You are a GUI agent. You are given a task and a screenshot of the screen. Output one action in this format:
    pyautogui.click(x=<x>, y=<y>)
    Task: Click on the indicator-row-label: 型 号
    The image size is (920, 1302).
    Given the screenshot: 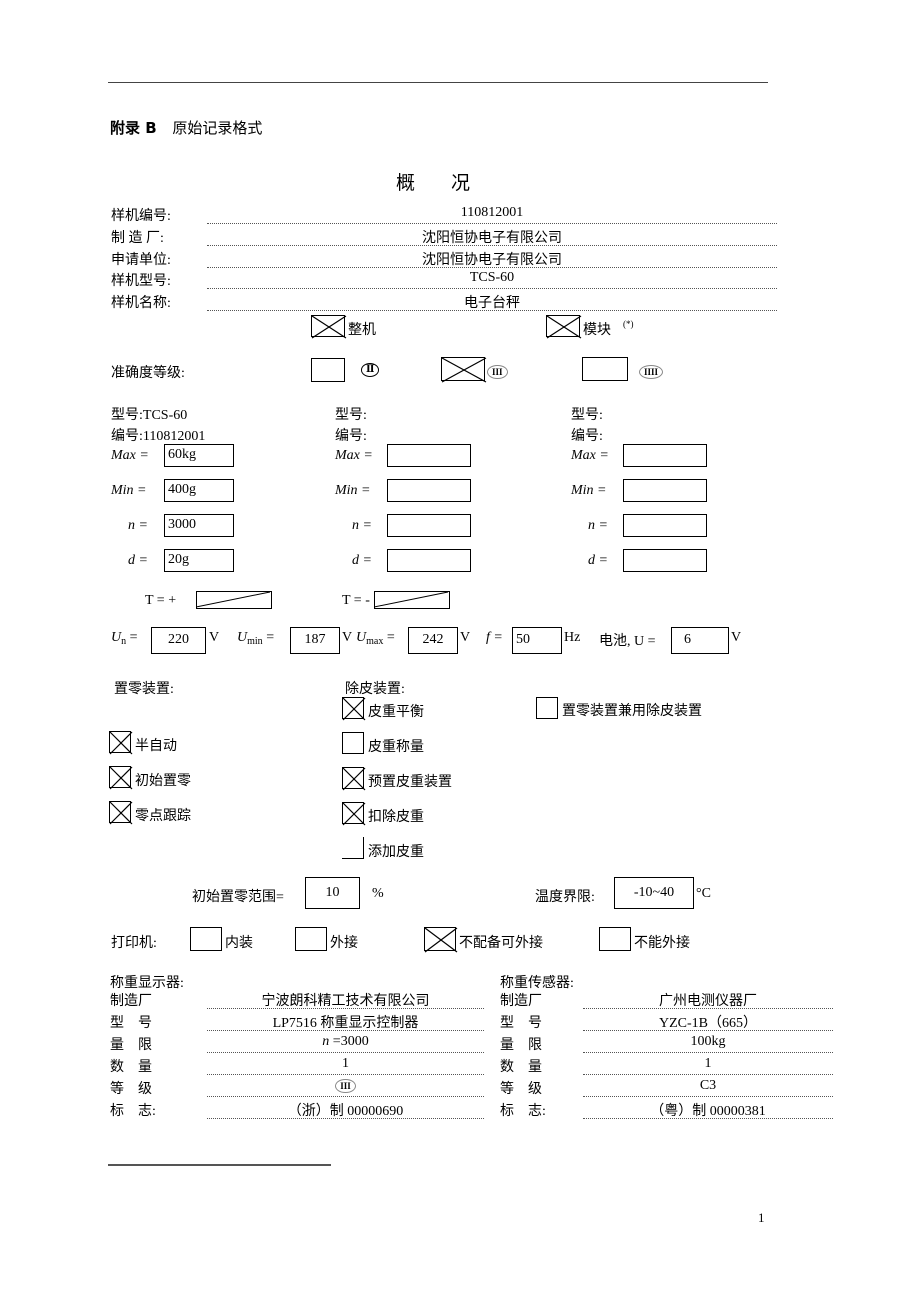 What is the action you would take?
    pyautogui.click(x=131, y=1023)
    